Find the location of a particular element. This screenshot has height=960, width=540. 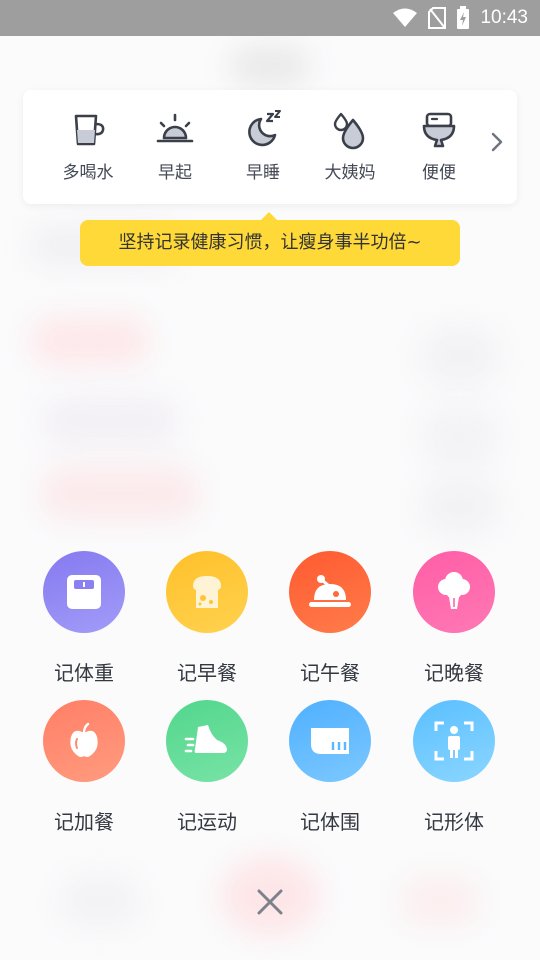

record-exercise-circle is located at coordinates (207, 741).